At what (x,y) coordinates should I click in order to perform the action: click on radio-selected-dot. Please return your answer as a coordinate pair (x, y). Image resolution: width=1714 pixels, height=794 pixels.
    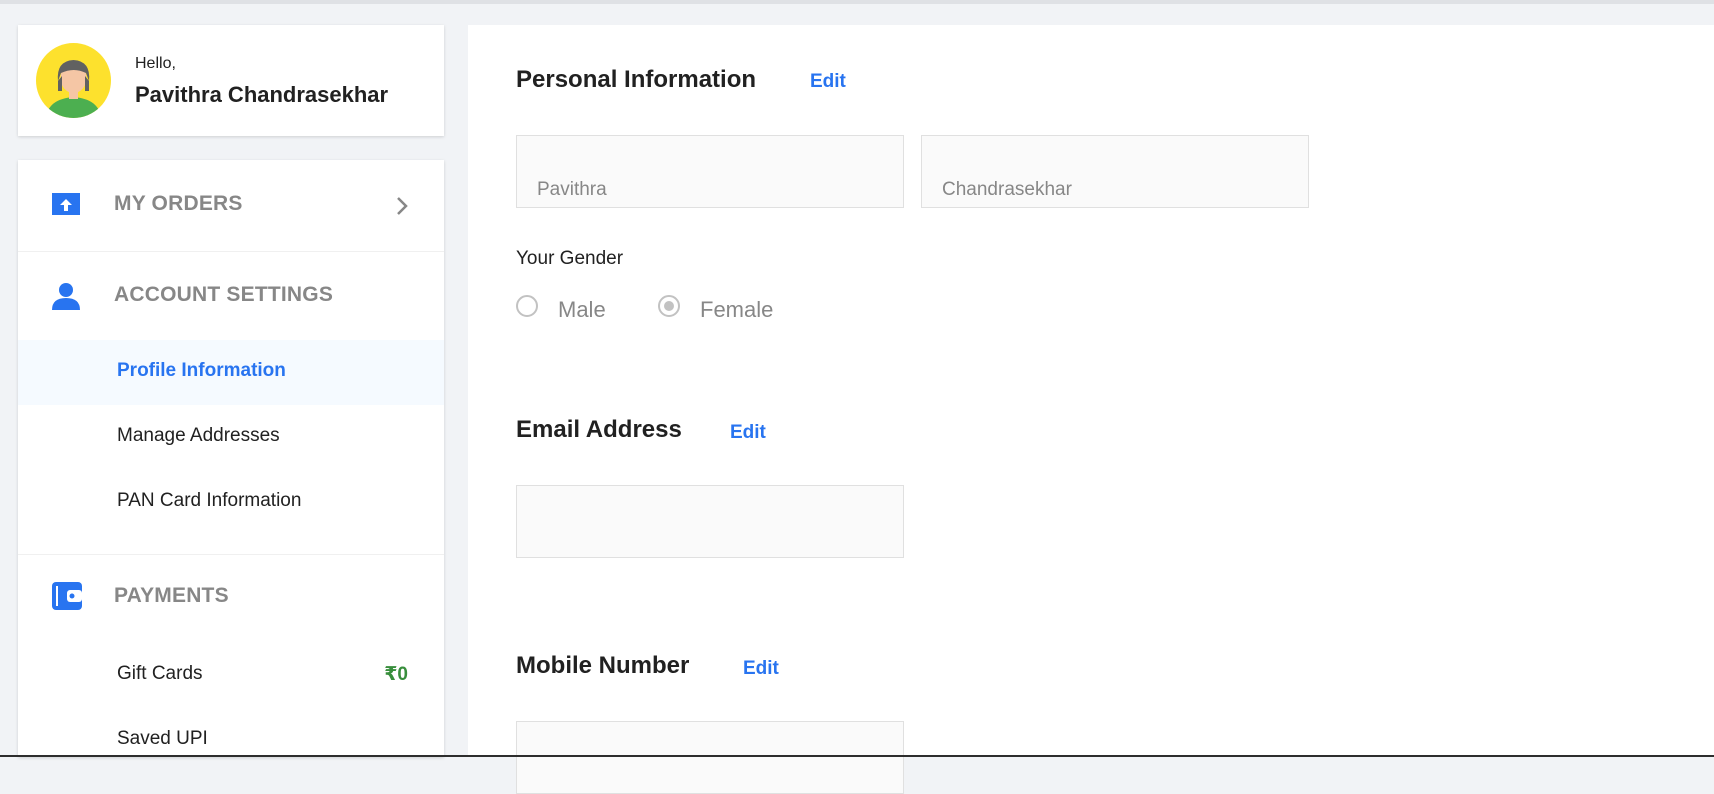
    Looking at the image, I should click on (669, 306).